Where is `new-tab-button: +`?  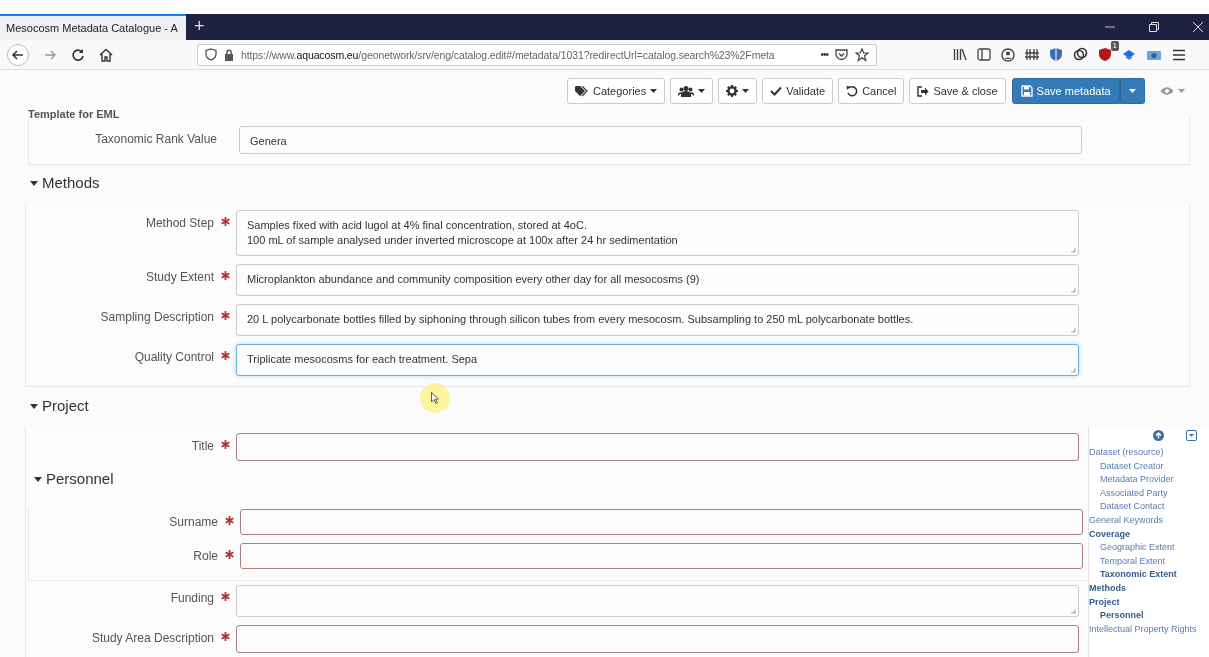
new-tab-button: + is located at coordinates (199, 27).